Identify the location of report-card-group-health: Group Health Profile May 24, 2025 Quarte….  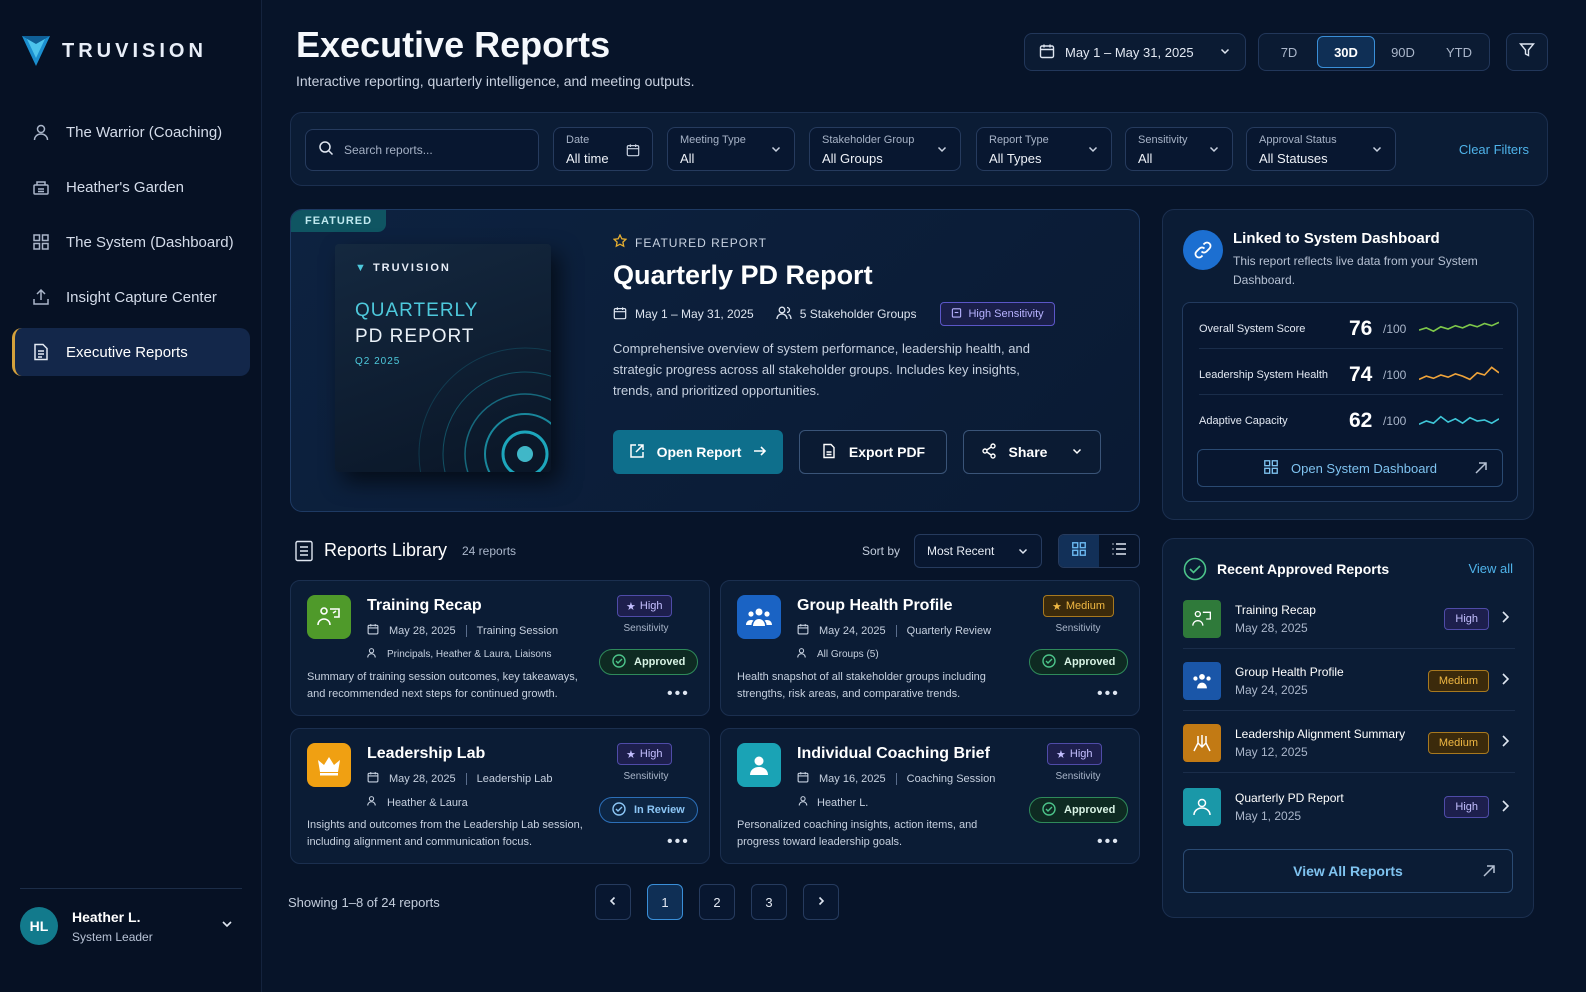
(930, 648).